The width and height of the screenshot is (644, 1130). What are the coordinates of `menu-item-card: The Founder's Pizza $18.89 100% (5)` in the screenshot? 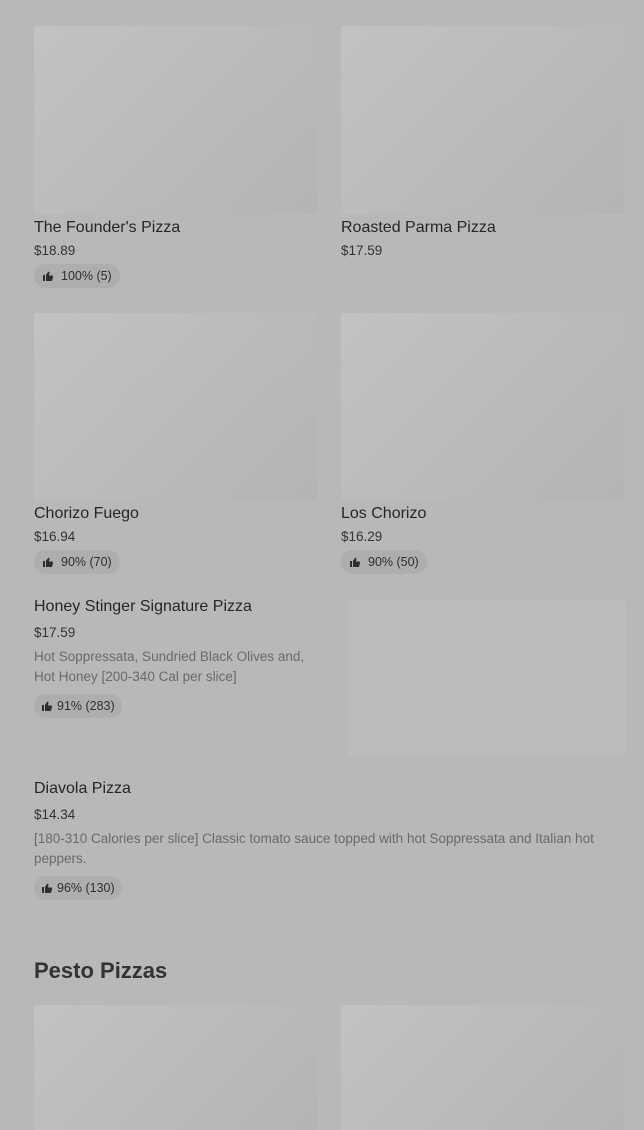 It's located at (176, 158).